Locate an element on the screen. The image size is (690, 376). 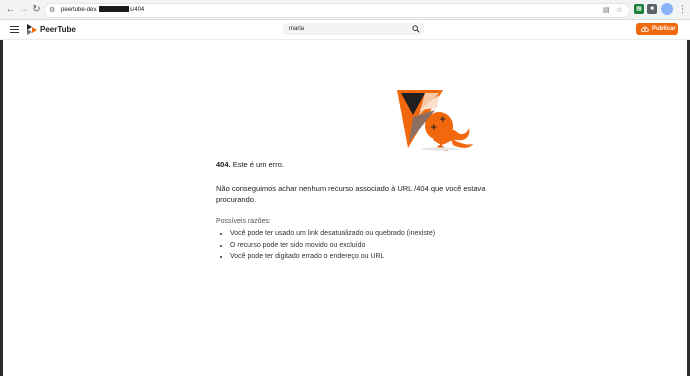
redacted-url-segment is located at coordinates (113, 9).